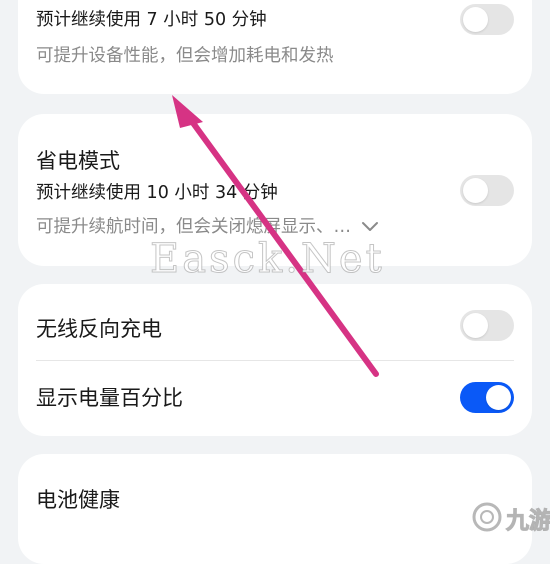 The image size is (550, 564). I want to click on power-saving-mode-toggle, so click(487, 190).